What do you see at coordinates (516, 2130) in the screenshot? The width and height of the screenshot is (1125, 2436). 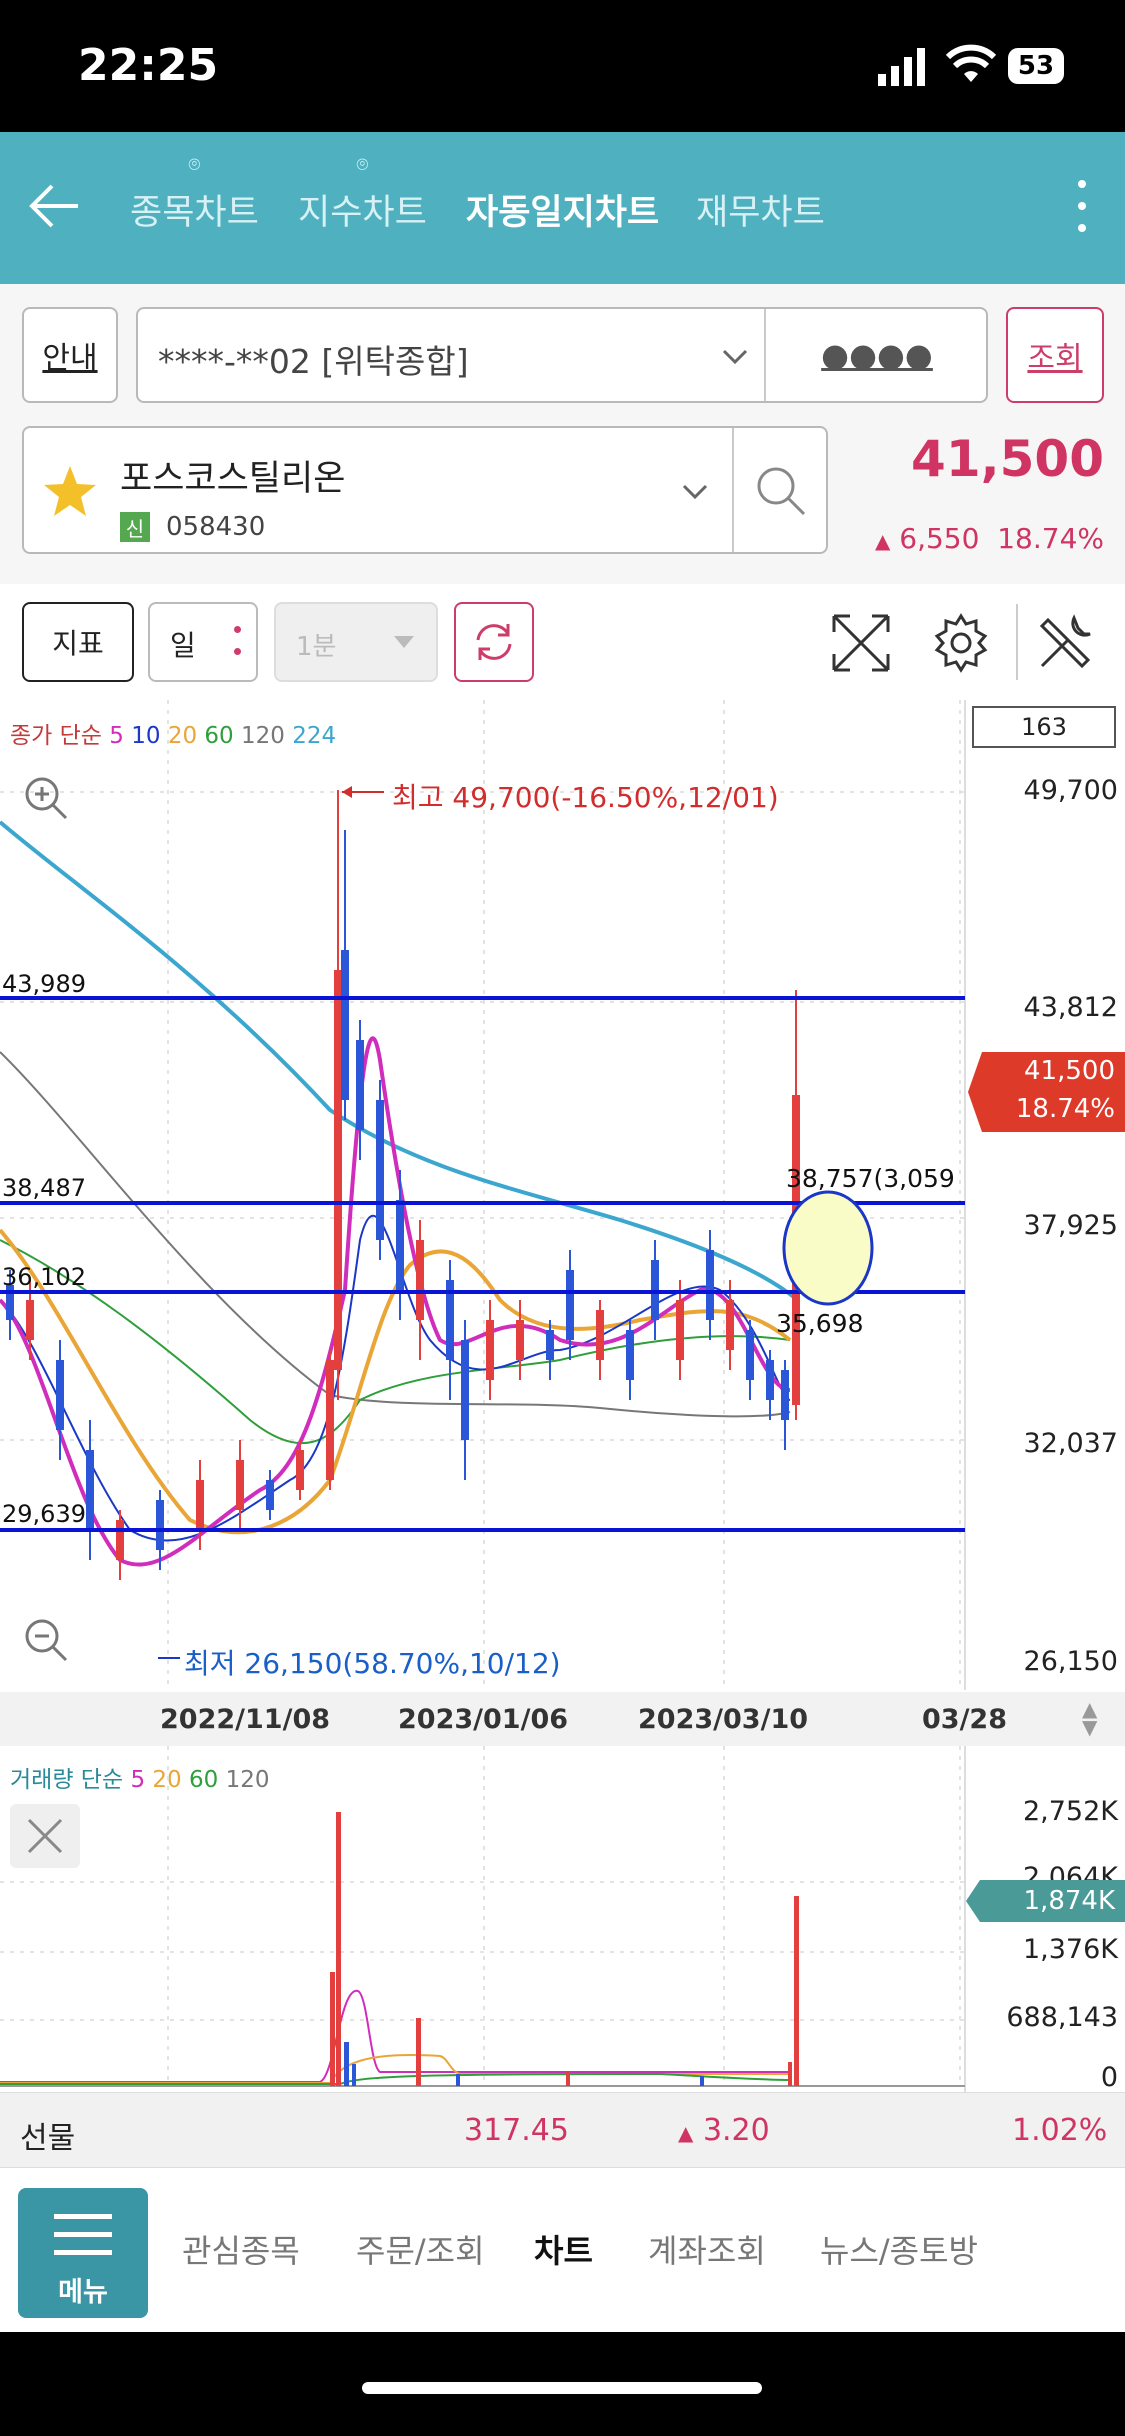 I see `futures-value: 317.45` at bounding box center [516, 2130].